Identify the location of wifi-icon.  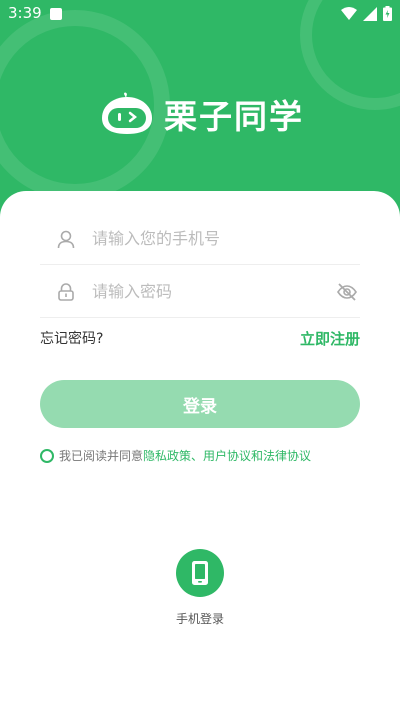
(349, 13).